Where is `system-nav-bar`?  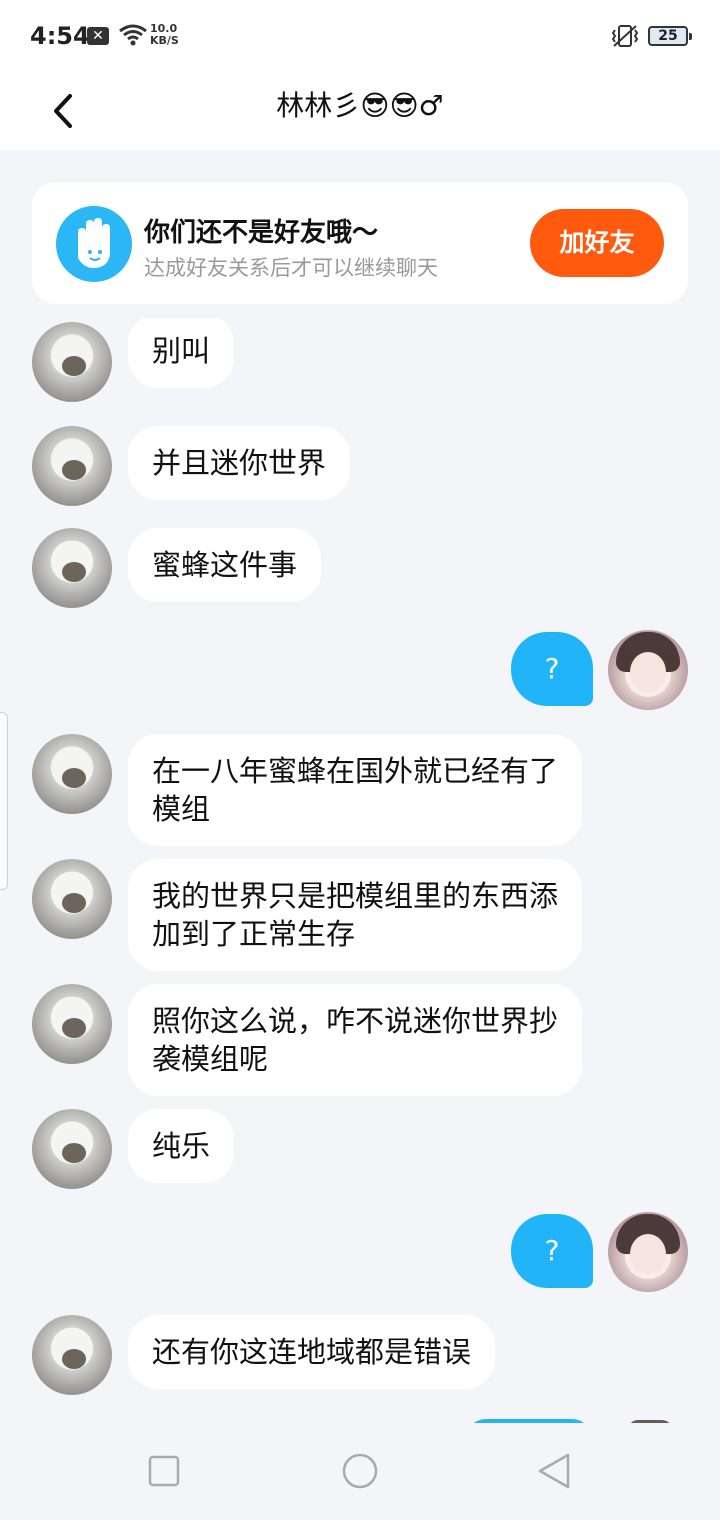
system-nav-bar is located at coordinates (360, 1471).